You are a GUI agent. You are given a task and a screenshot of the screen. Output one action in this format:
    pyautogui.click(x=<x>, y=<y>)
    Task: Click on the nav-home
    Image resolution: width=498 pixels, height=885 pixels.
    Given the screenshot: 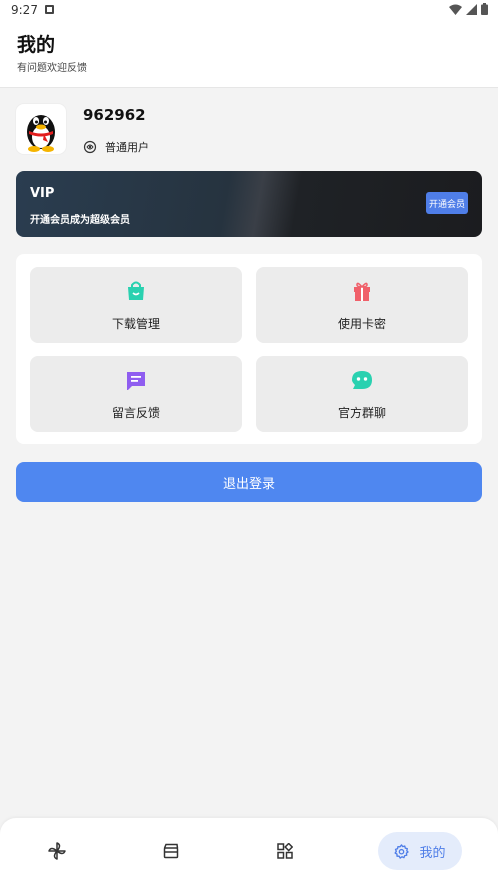 What is the action you would take?
    pyautogui.click(x=57, y=851)
    